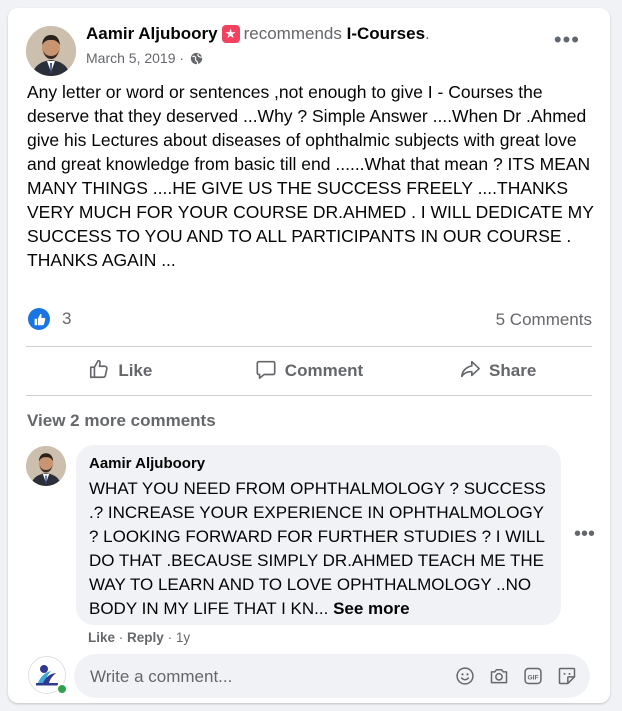  I want to click on like-reaction-icon, so click(39, 319).